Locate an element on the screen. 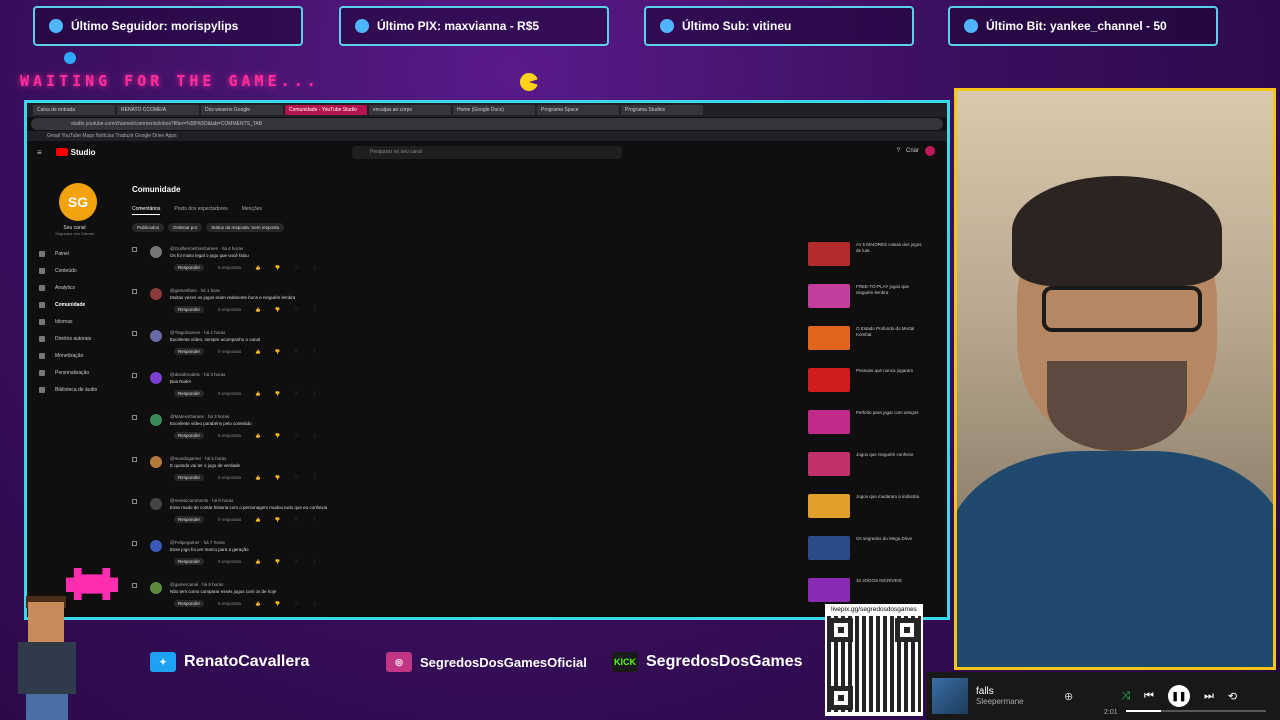 The height and width of the screenshot is (720, 1280). filter-reply-status: Status da resposta: Sem resposta is located at coordinates (245, 227).